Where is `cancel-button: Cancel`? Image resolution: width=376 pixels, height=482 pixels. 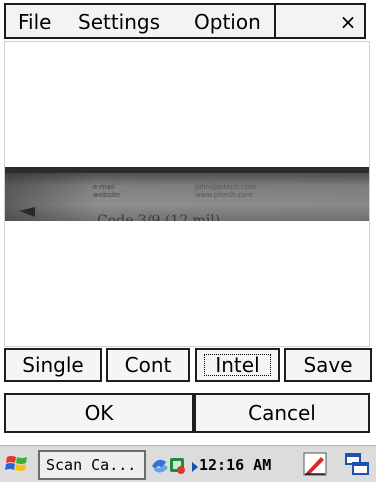 cancel-button: Cancel is located at coordinates (282, 413).